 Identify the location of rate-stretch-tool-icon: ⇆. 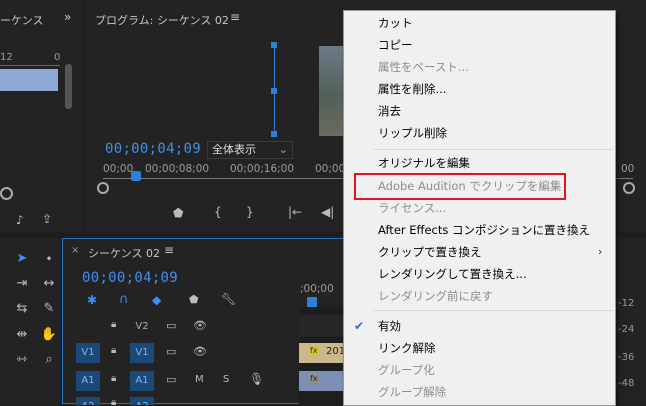
(22, 309).